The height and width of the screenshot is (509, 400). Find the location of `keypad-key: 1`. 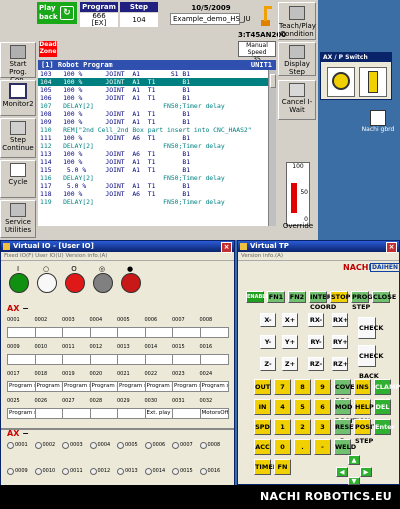

keypad-key: 1 is located at coordinates (282, 427).